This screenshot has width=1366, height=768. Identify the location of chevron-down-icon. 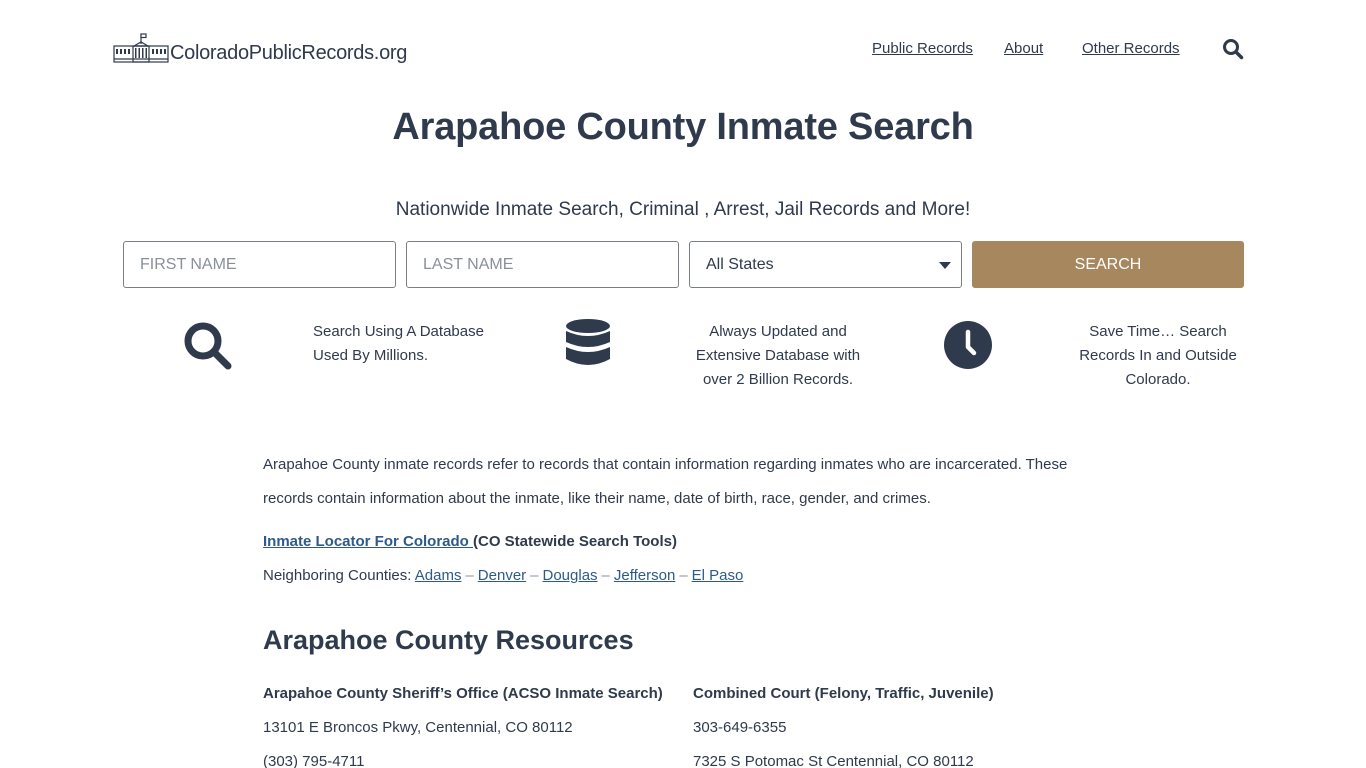
(945, 265).